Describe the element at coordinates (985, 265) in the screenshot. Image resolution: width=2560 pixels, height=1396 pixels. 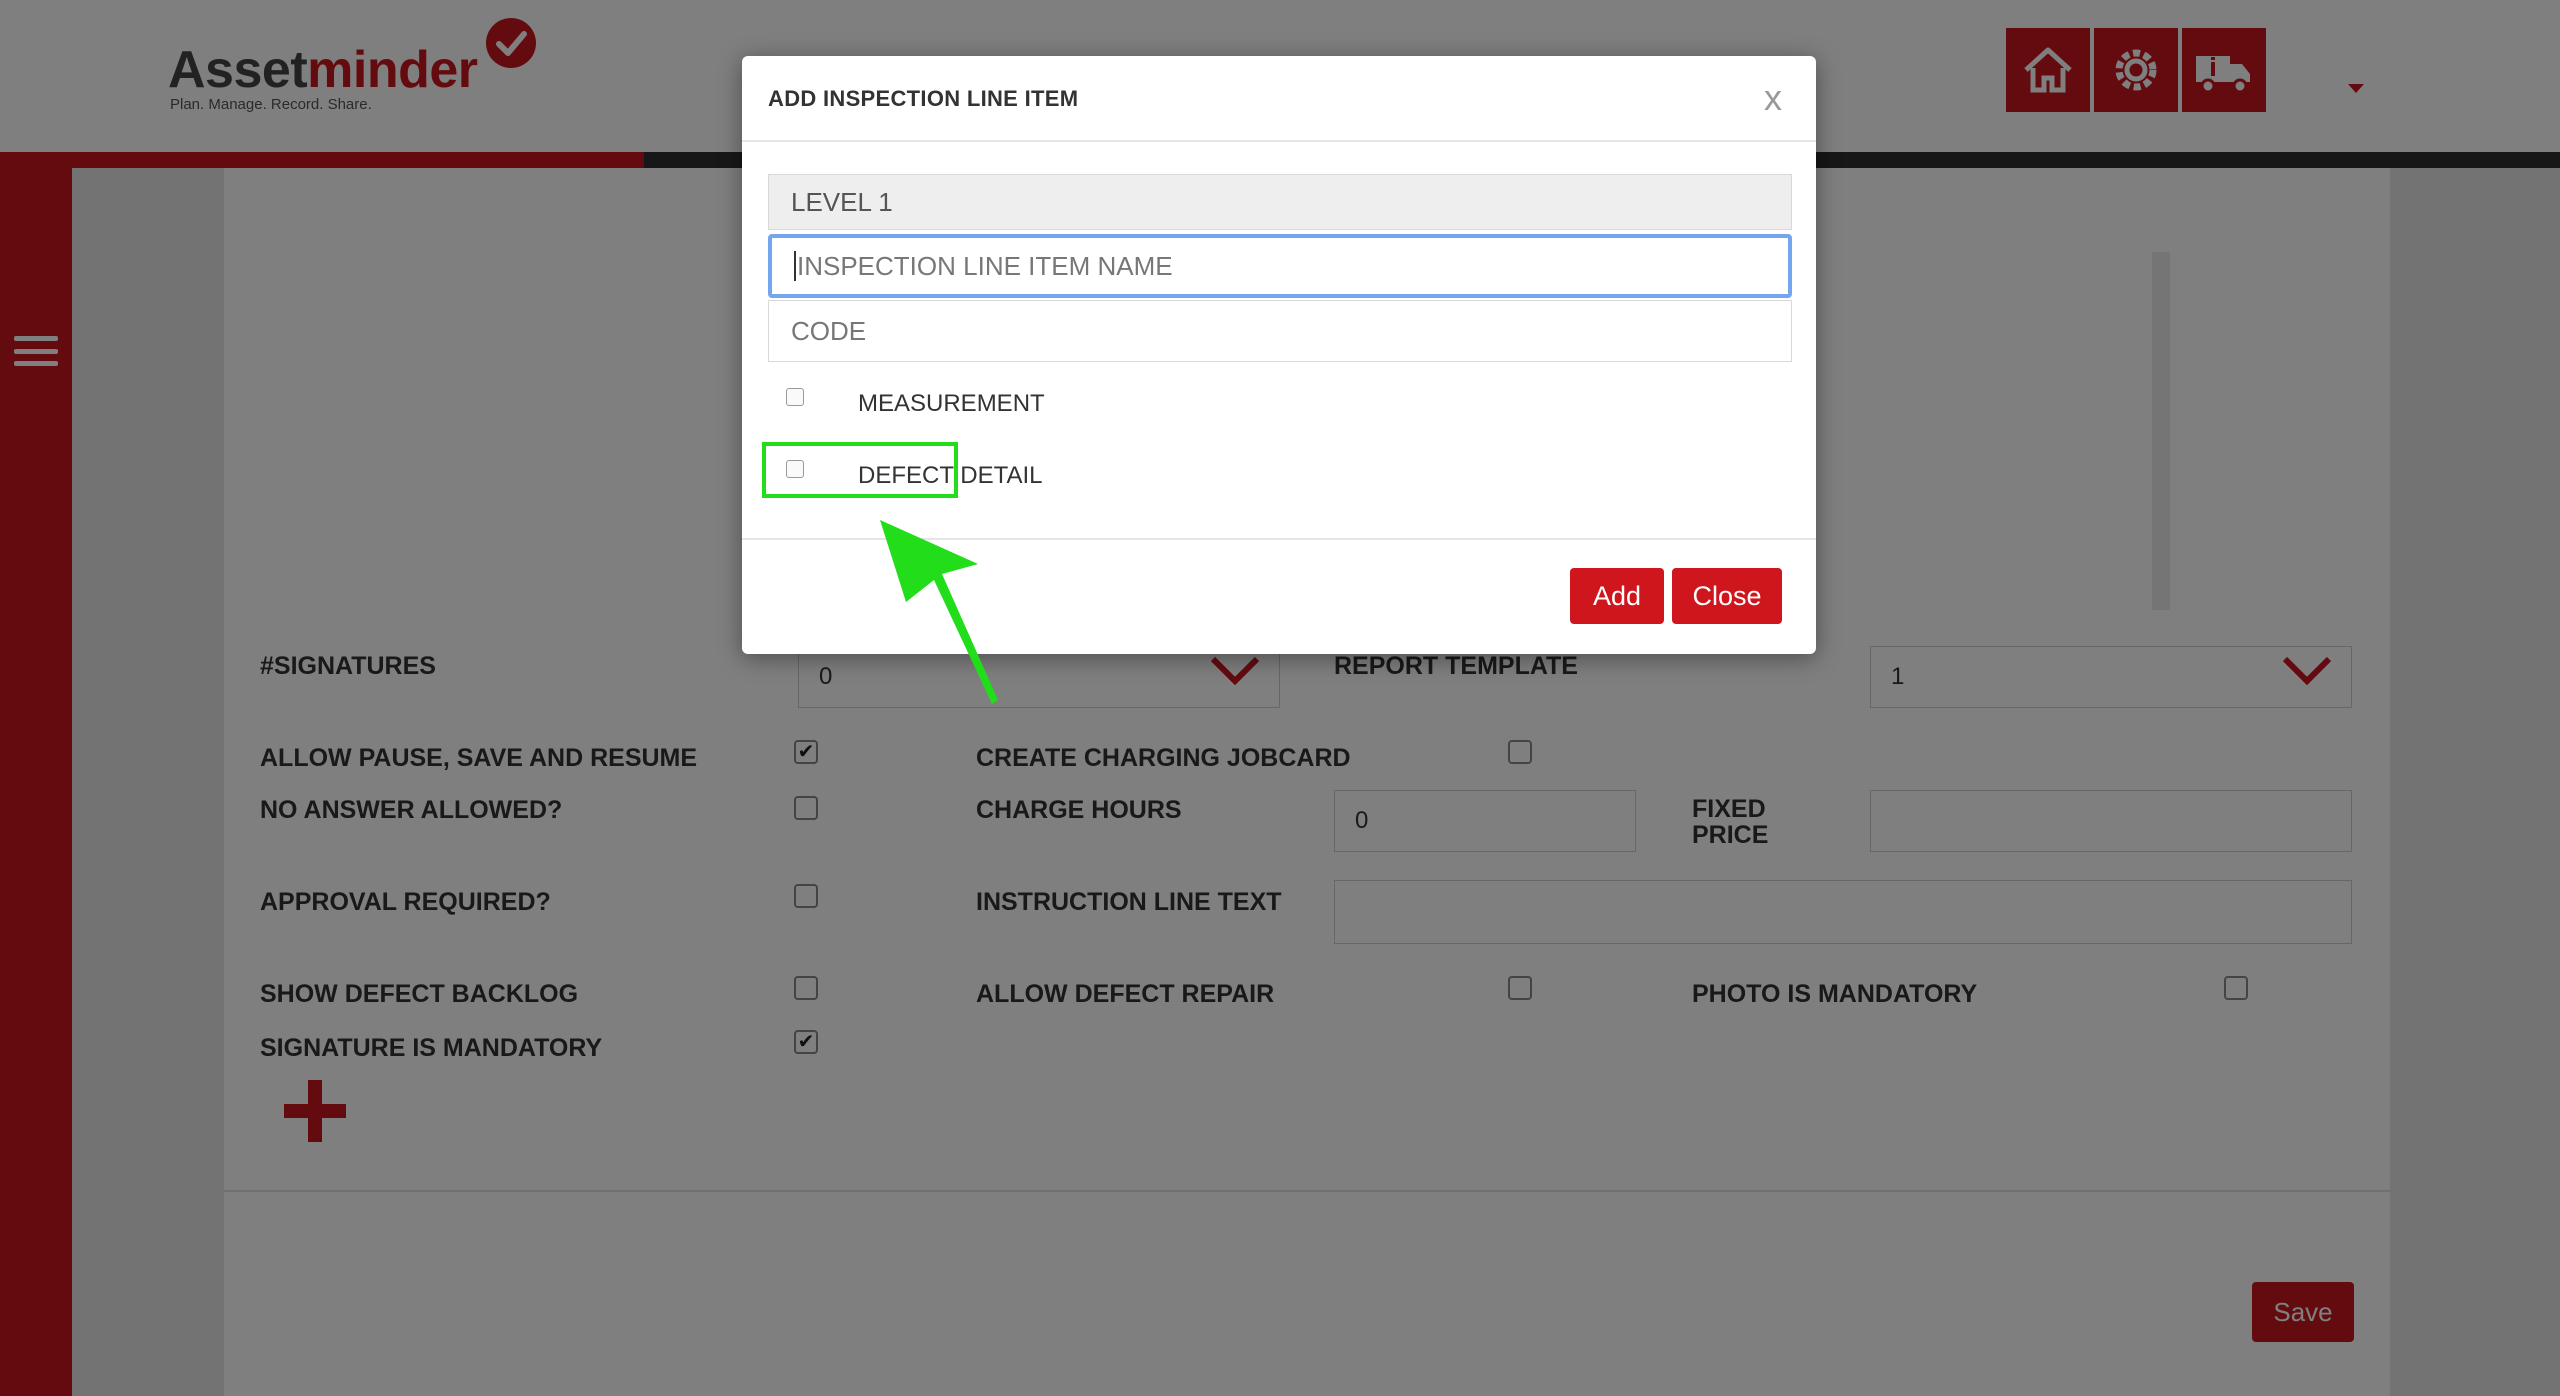
I see `name-placeholder: INSPECTION LINE ITEM NAME` at that location.